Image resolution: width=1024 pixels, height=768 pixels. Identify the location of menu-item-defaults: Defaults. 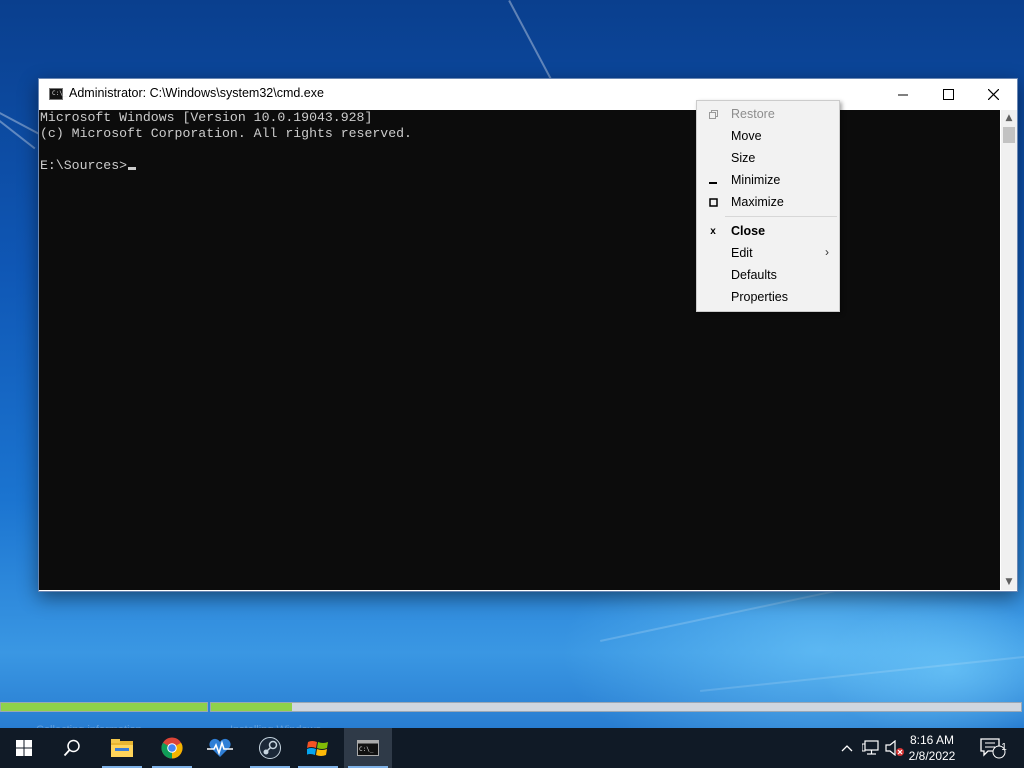
(768, 275).